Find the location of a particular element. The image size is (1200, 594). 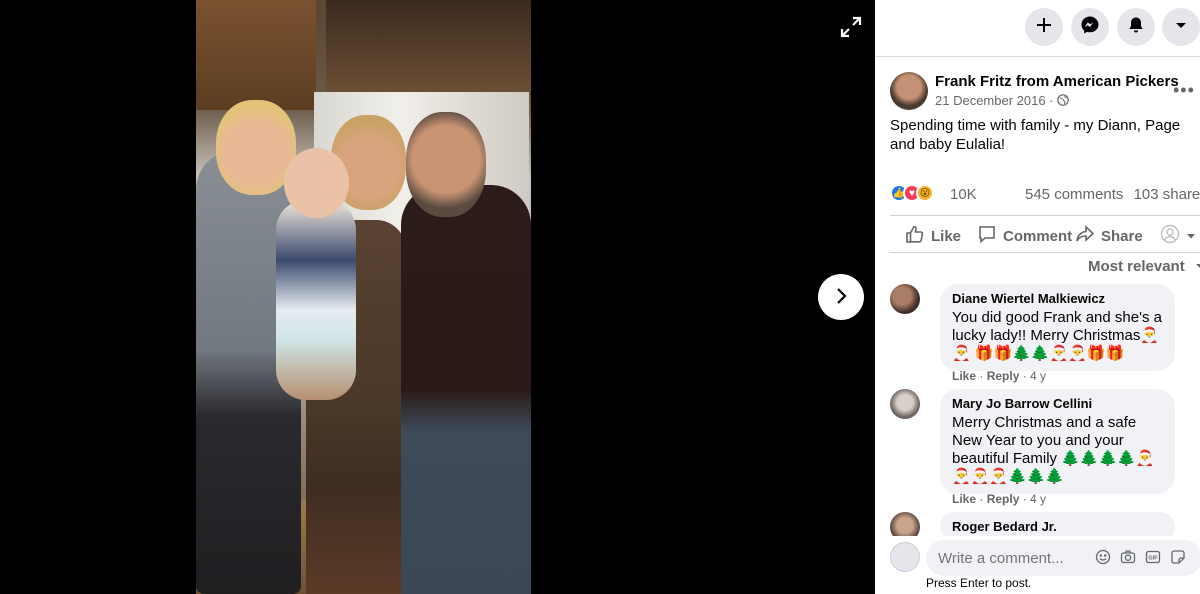

comments-count: 545 comments is located at coordinates (1074, 194).